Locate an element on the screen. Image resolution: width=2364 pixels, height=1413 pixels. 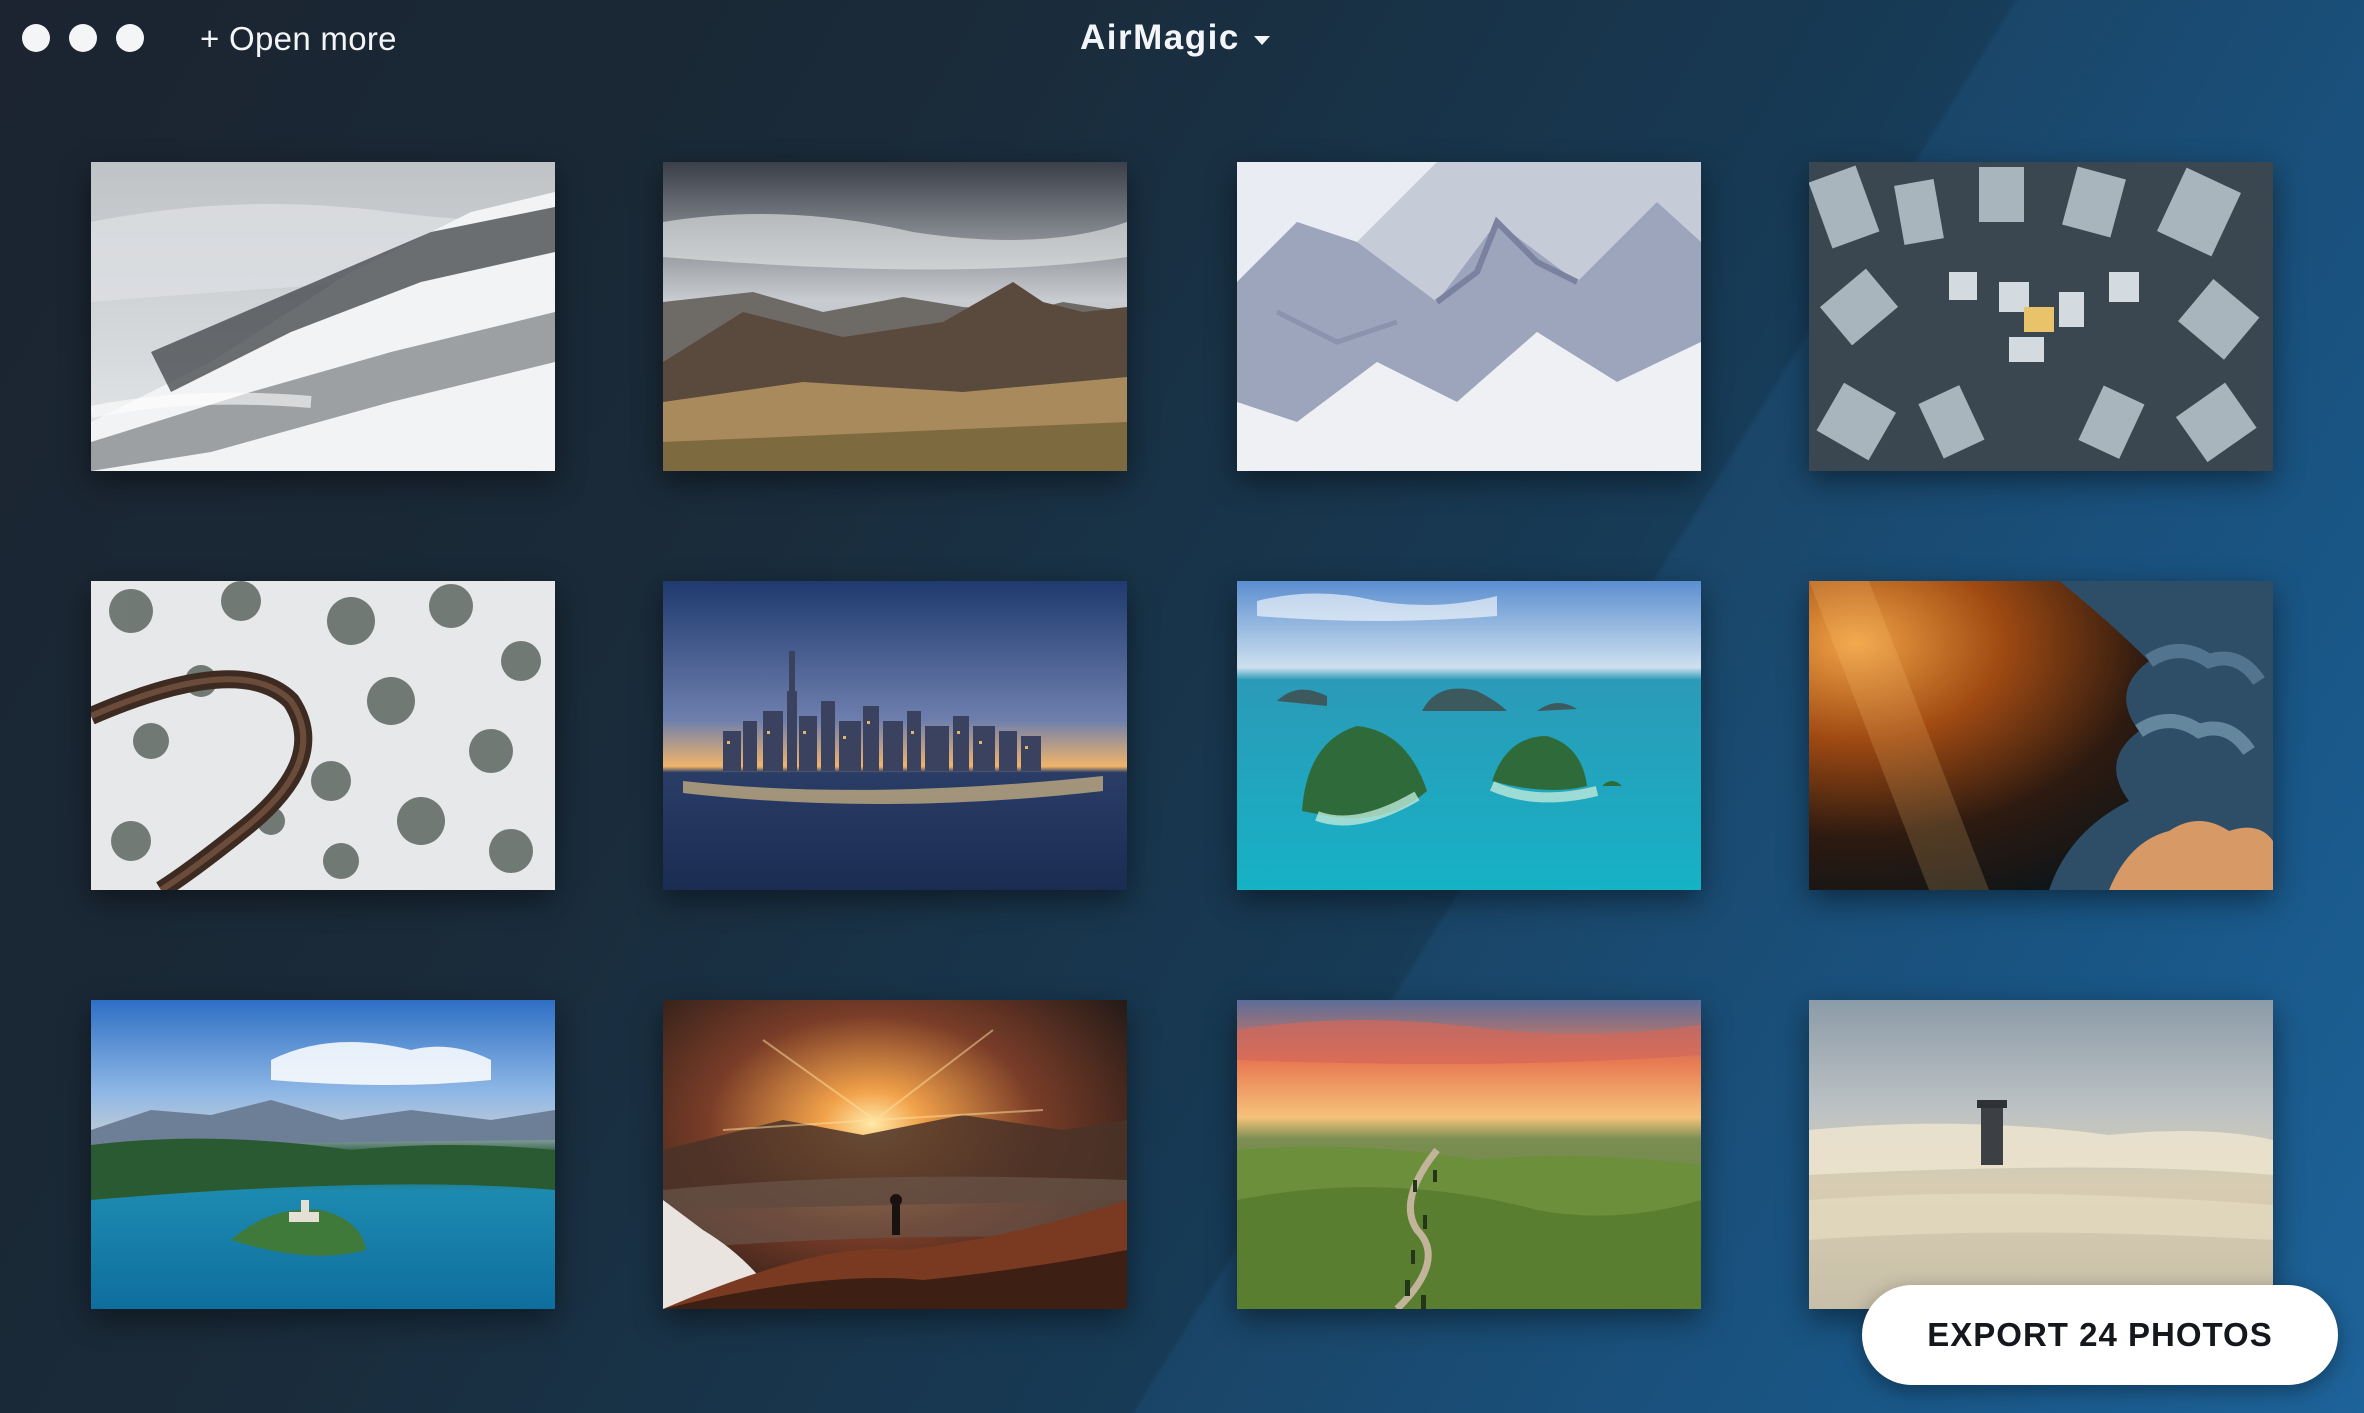
photo-aerial-winding-road is located at coordinates (323, 735).